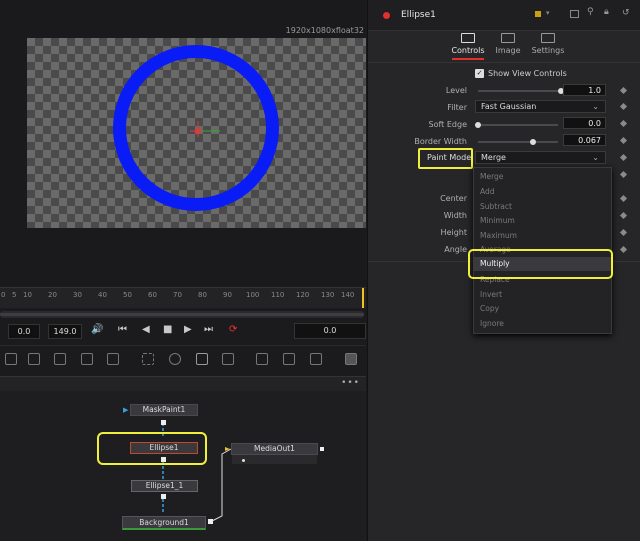 The image size is (640, 541). Describe the element at coordinates (478, 125) in the screenshot. I see `soft-edge-knob` at that location.